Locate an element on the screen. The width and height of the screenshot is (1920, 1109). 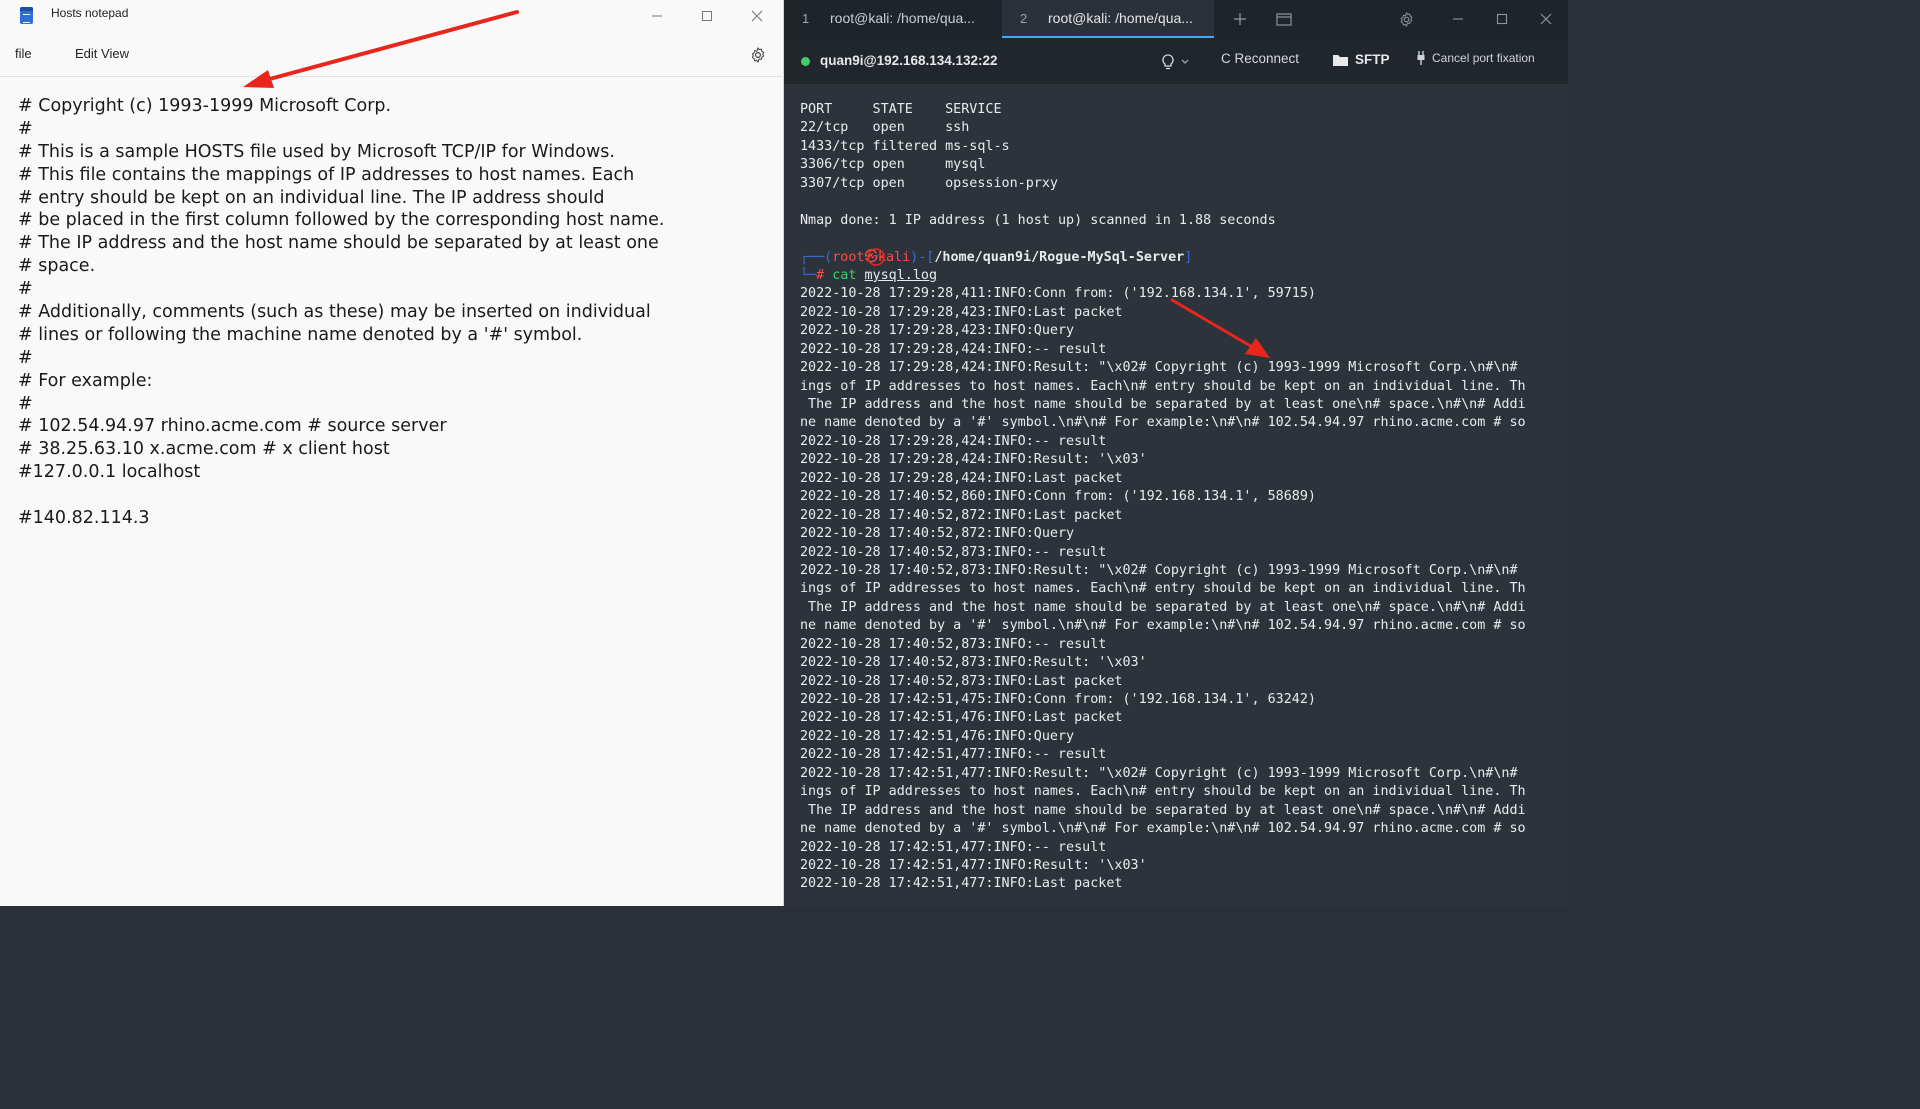
terminal-line: 2022-10-28 17:40:52,873:INFO:Last packet is located at coordinates (961, 681).